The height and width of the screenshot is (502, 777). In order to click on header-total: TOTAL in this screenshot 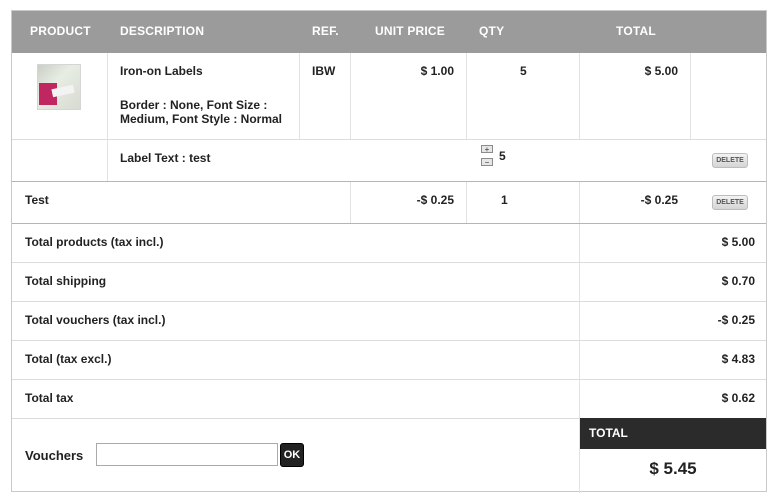, I will do `click(636, 31)`.